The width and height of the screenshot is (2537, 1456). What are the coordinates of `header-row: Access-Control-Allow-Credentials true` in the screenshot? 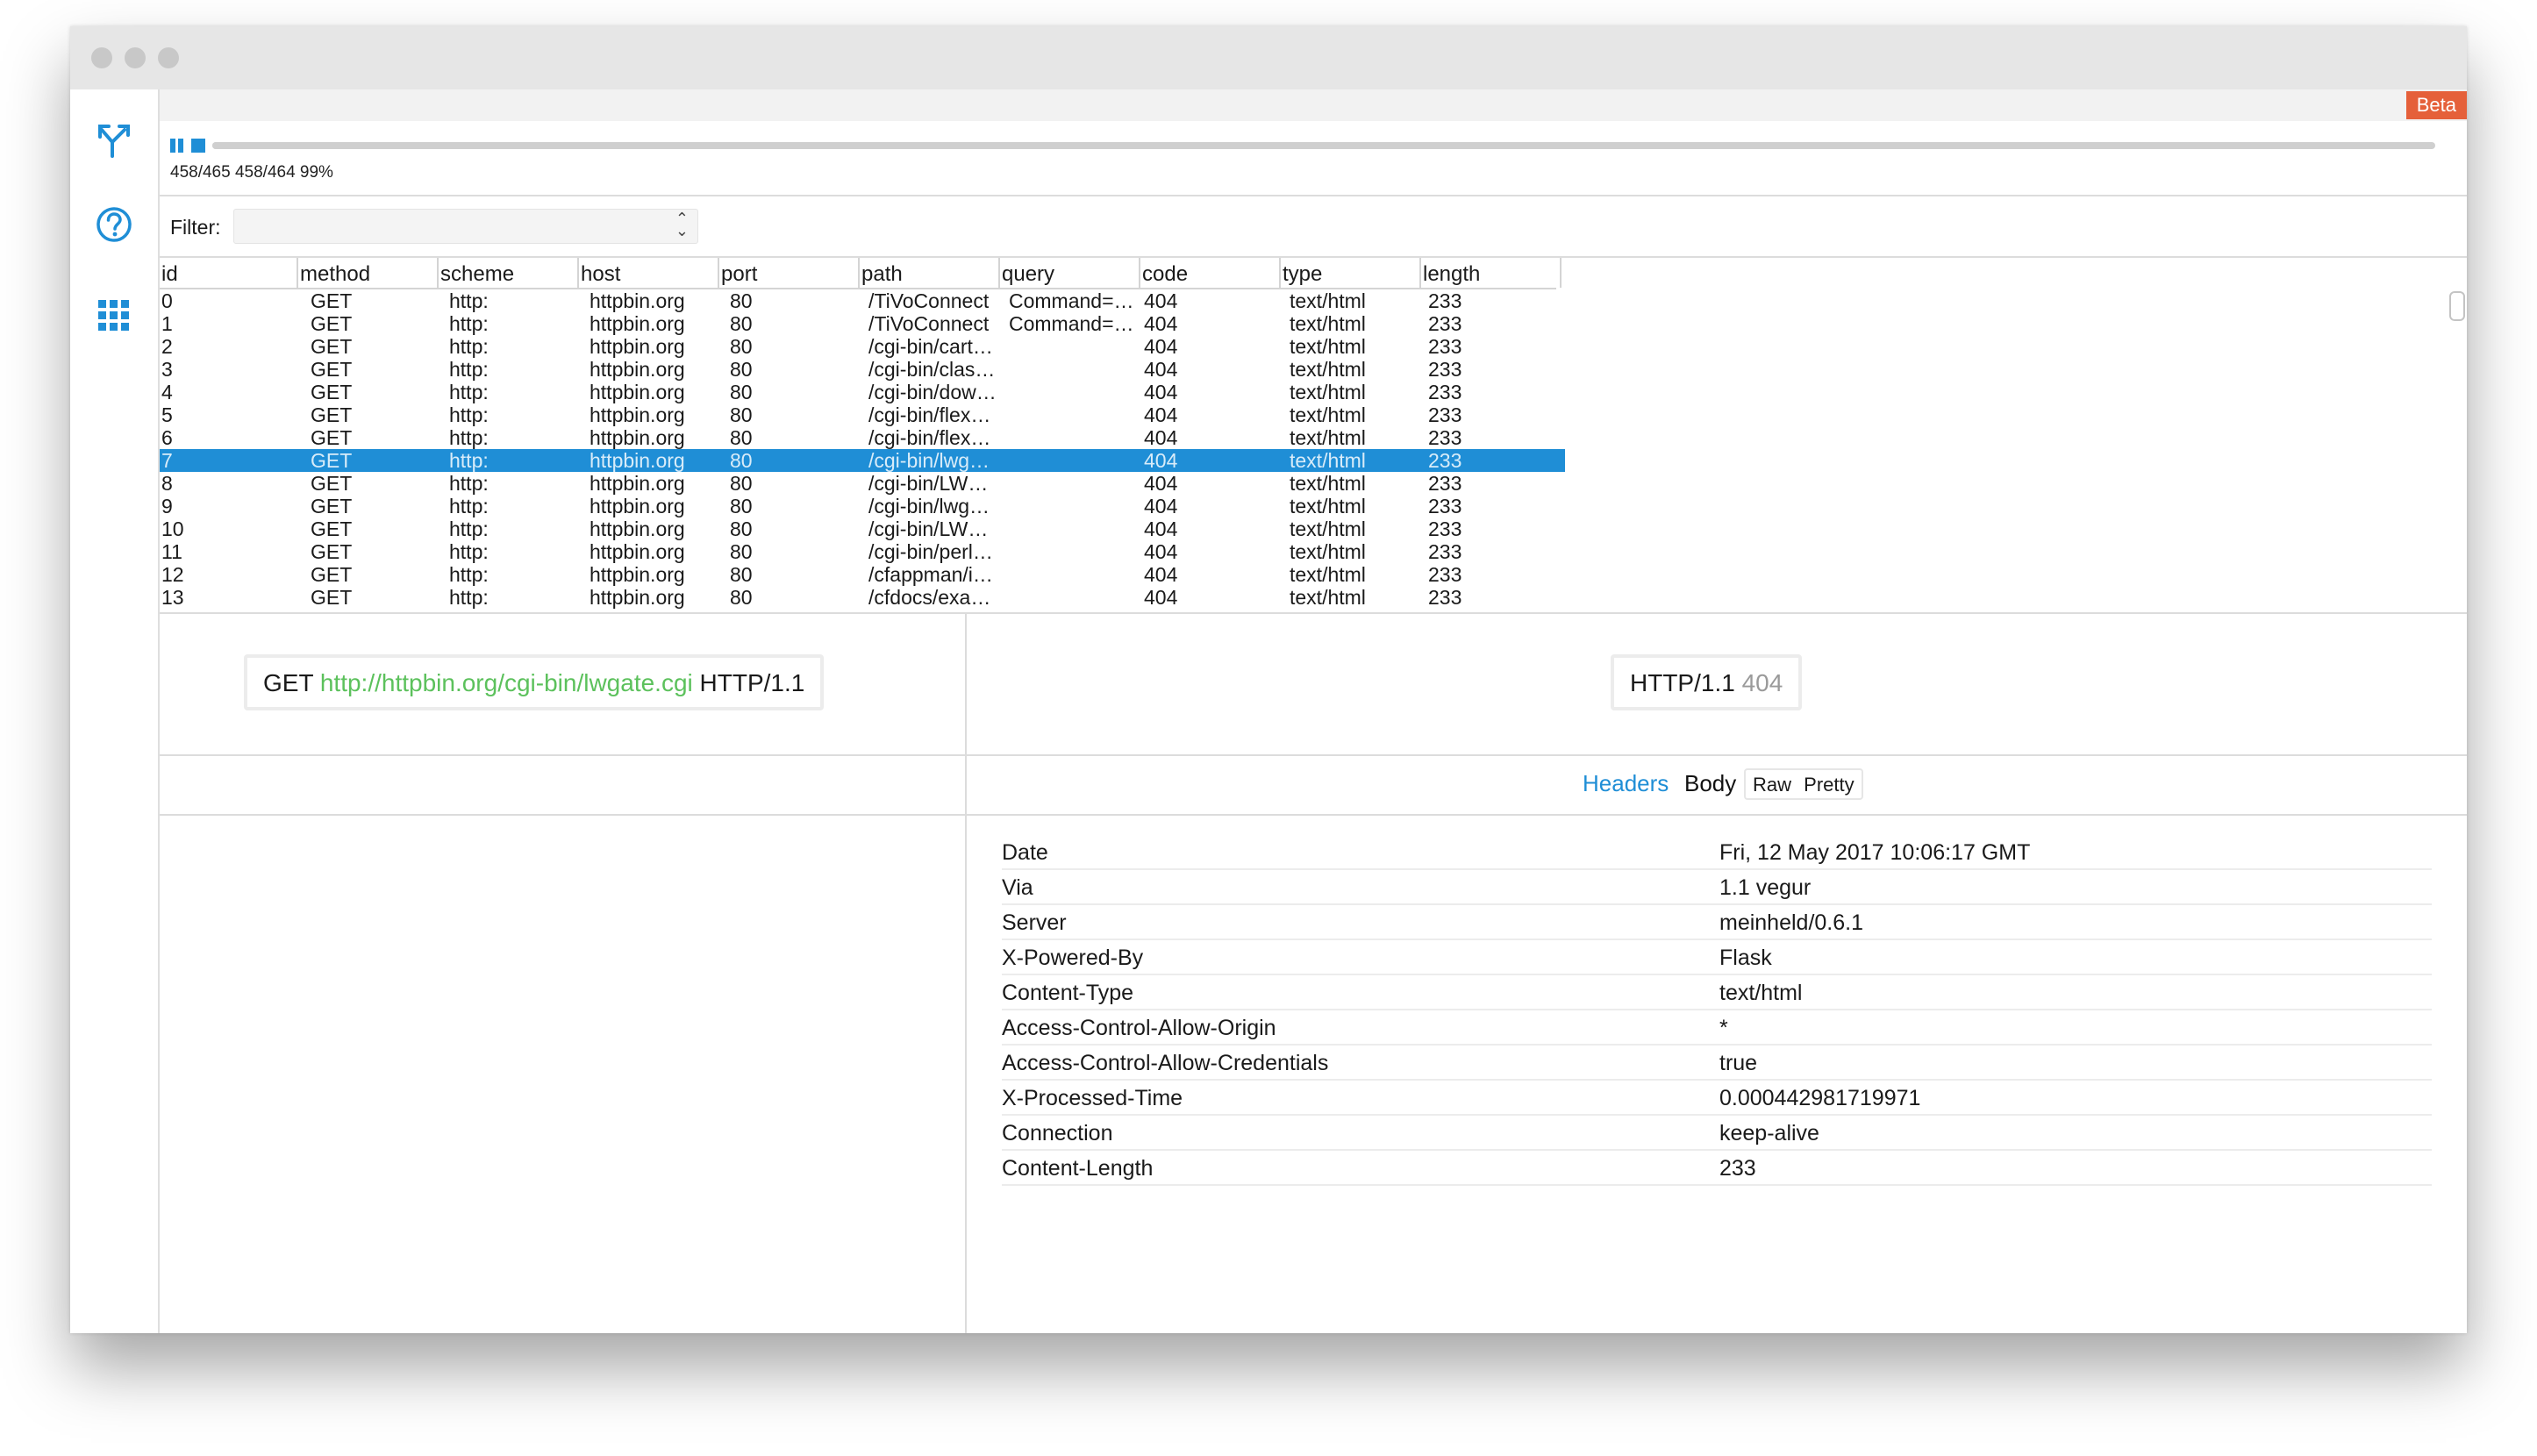 It's located at (1717, 1063).